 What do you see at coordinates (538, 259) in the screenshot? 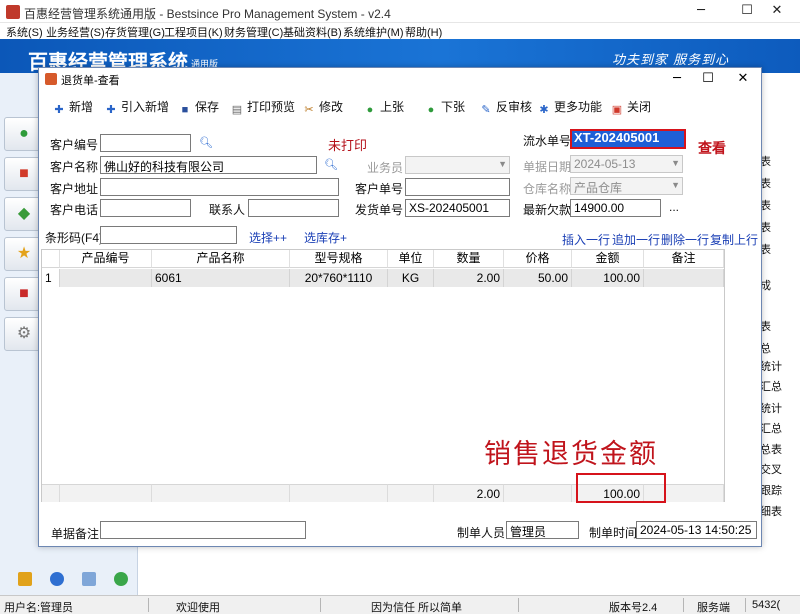
I see `grid-header-price: 价格` at bounding box center [538, 259].